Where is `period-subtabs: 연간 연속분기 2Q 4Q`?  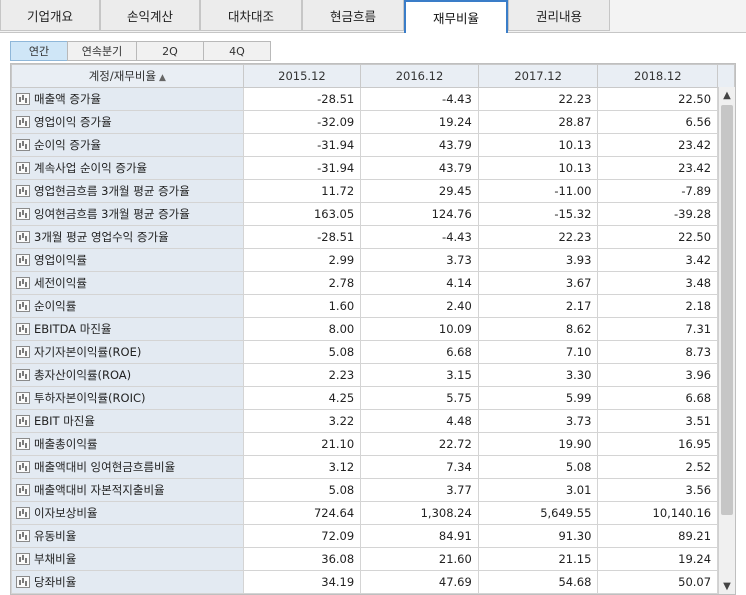
period-subtabs: 연간 연속분기 2Q 4Q is located at coordinates (140, 51).